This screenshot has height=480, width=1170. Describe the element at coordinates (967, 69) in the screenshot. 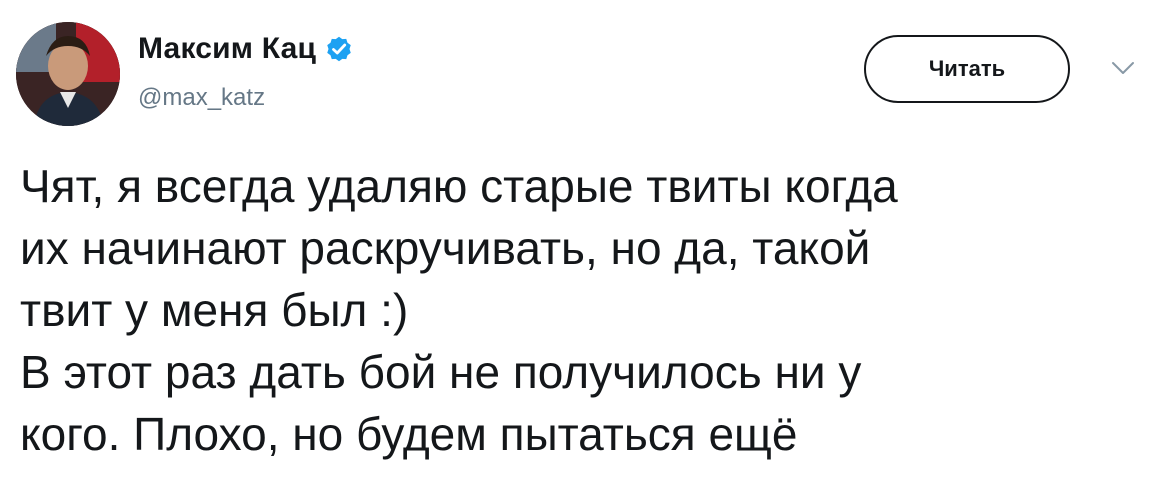

I see `follow-button: Читать` at that location.